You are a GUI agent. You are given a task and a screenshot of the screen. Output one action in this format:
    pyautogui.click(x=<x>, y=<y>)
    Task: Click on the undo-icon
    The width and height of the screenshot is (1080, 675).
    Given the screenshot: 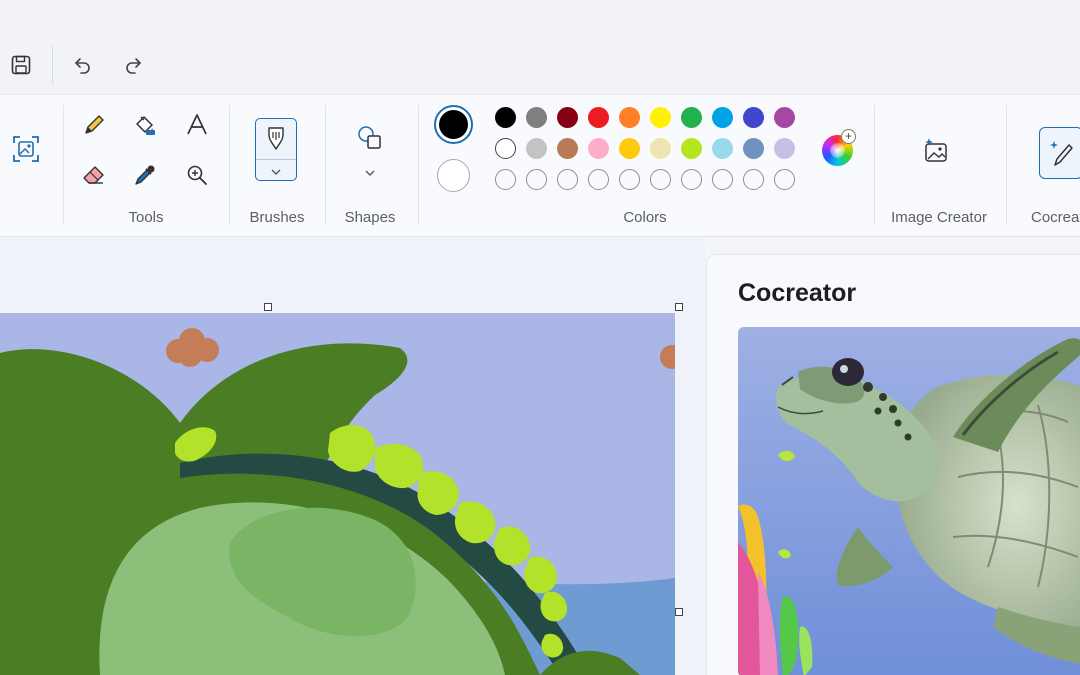 What is the action you would take?
    pyautogui.click(x=83, y=65)
    